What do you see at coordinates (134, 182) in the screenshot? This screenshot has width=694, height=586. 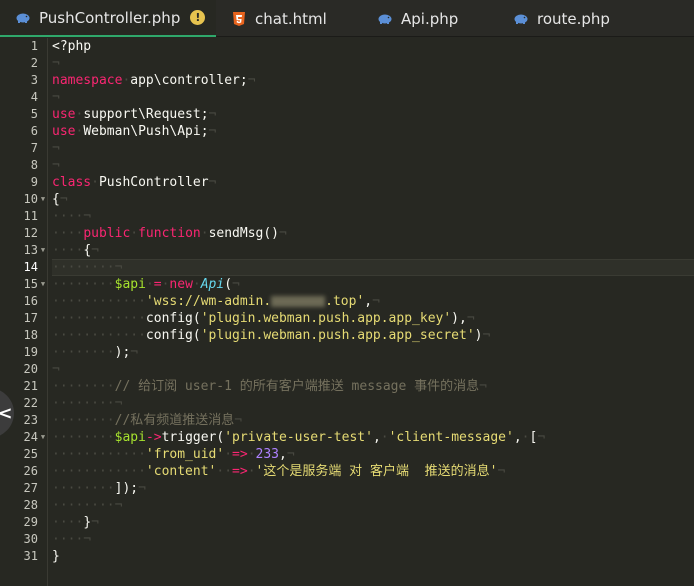 I see `code-line-9: class·PushController¬` at bounding box center [134, 182].